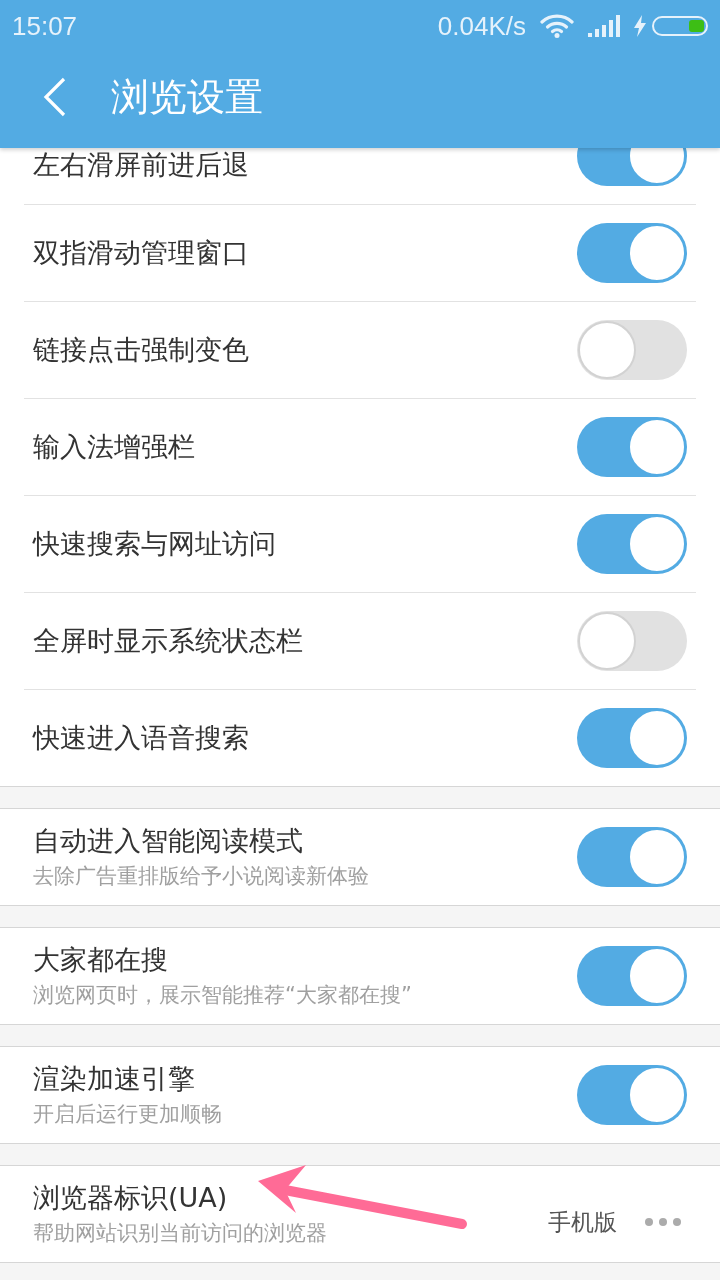 The width and height of the screenshot is (720, 1280). What do you see at coordinates (201, 876) in the screenshot?
I see `setting-subtitle: 去除广告重排版给予小说阅读新体验` at bounding box center [201, 876].